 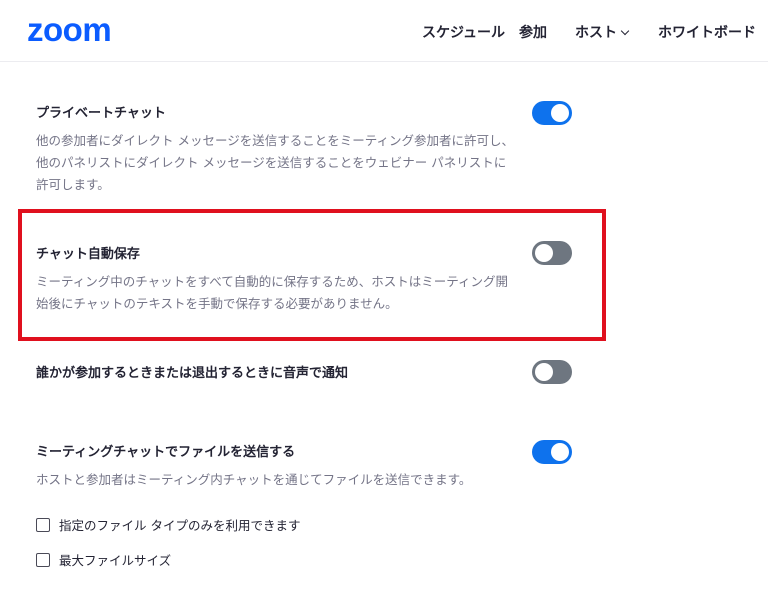 I want to click on checkbox-label: 最大ファイルサイズ, so click(x=115, y=560).